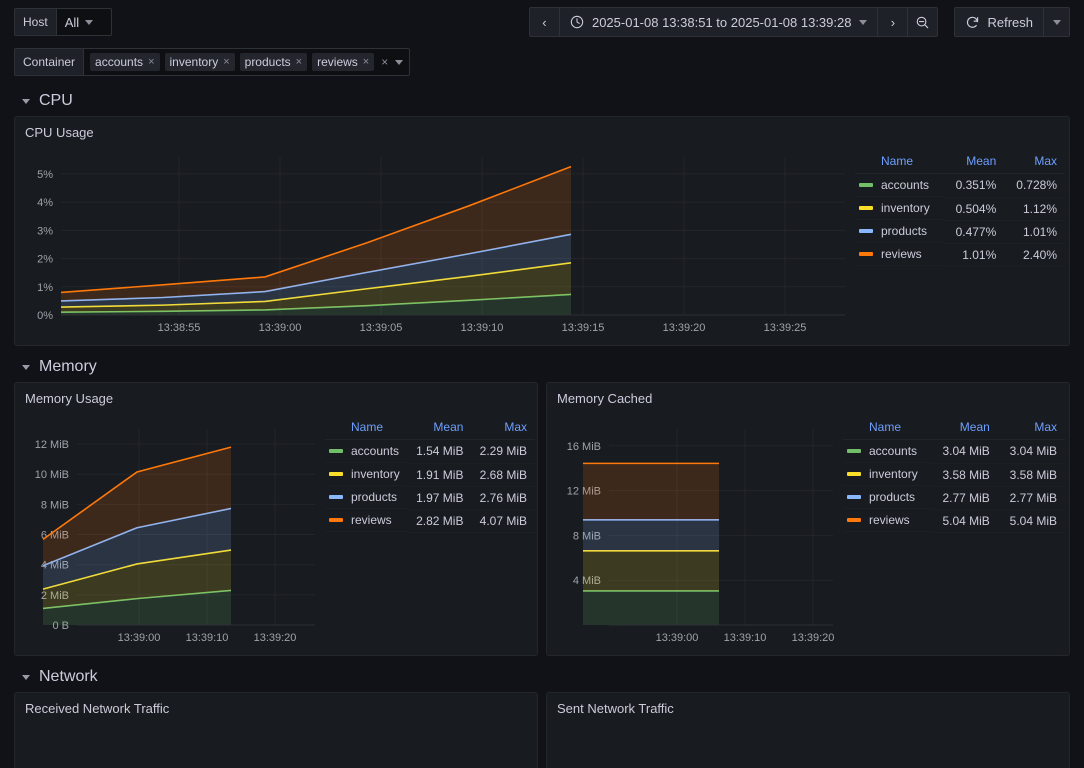 The width and height of the screenshot is (1084, 768). I want to click on variable-pill-reviews: reviews ×, so click(343, 62).